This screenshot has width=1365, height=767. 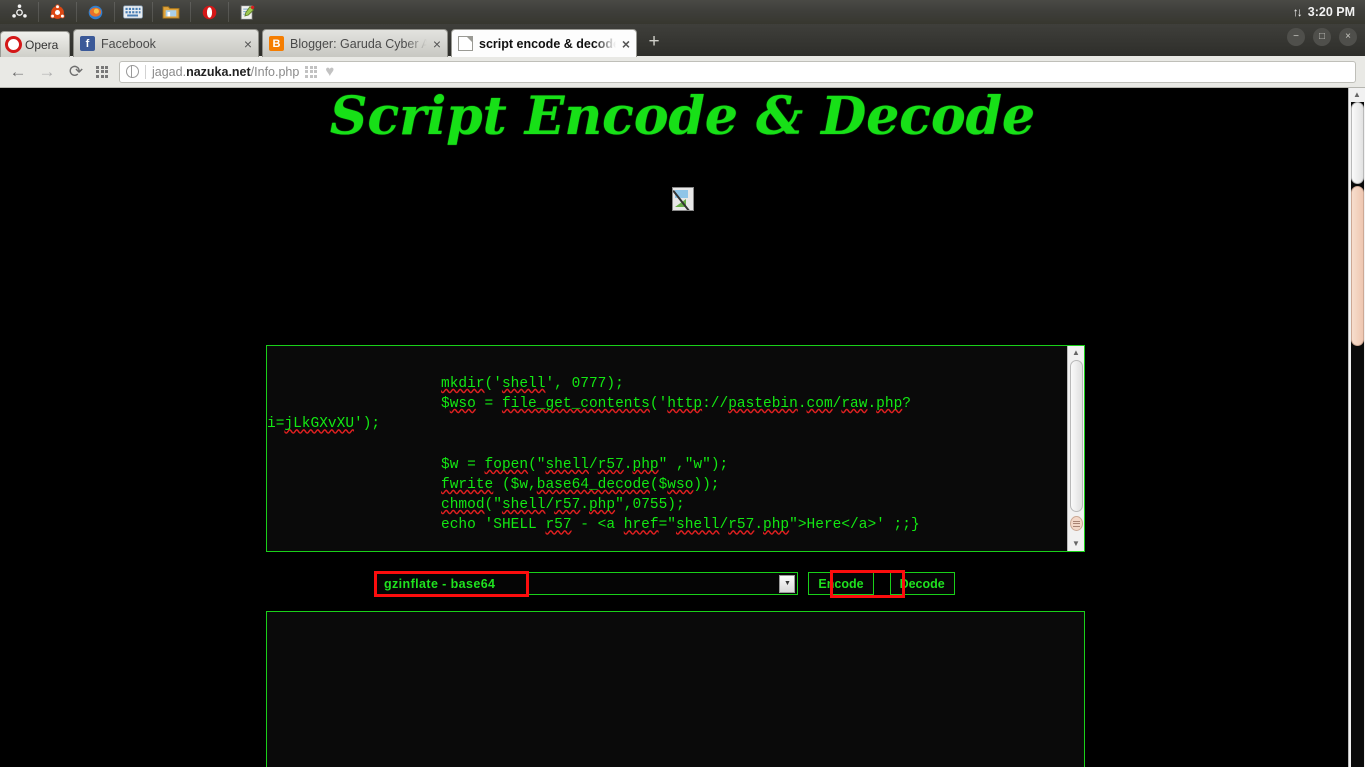 I want to click on ubuntu-logo-icon, so click(x=57, y=12).